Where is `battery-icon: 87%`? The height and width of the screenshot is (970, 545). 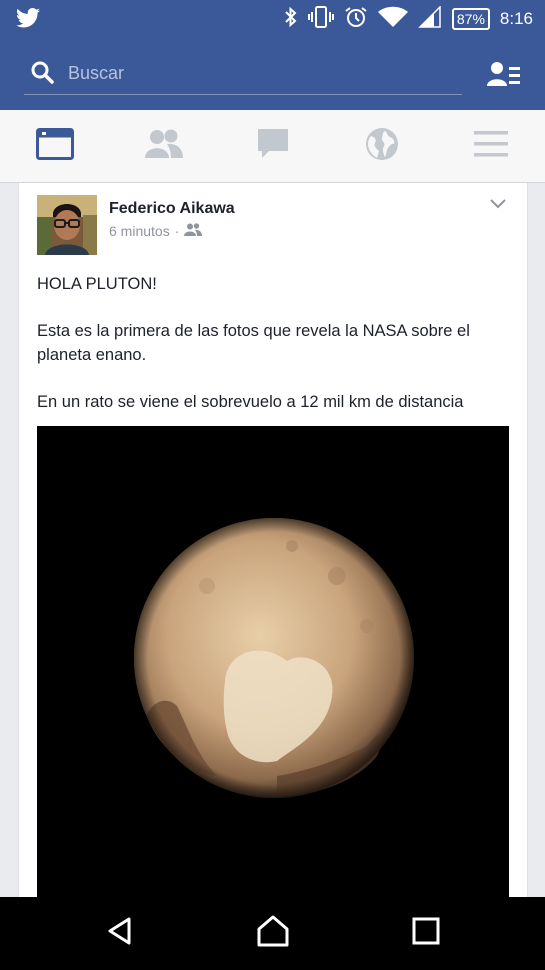 battery-icon: 87% is located at coordinates (470, 19).